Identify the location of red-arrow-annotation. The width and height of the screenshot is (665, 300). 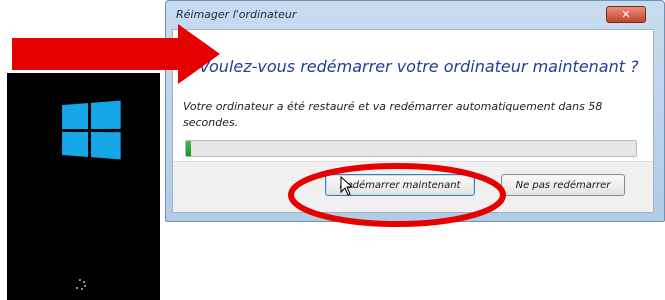
(116, 54).